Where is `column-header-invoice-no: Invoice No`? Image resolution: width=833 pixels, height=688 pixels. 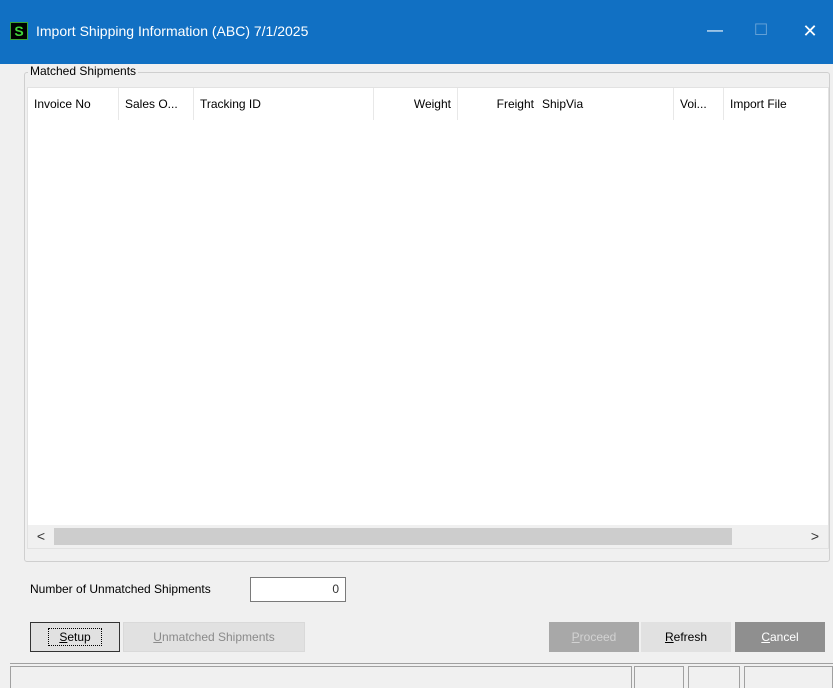 column-header-invoice-no: Invoice No is located at coordinates (73, 104).